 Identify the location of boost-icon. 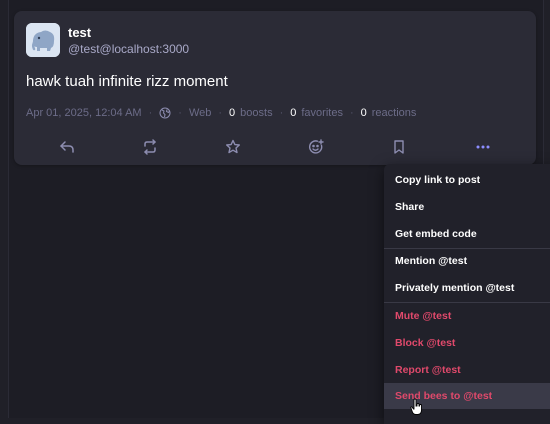
(150, 147).